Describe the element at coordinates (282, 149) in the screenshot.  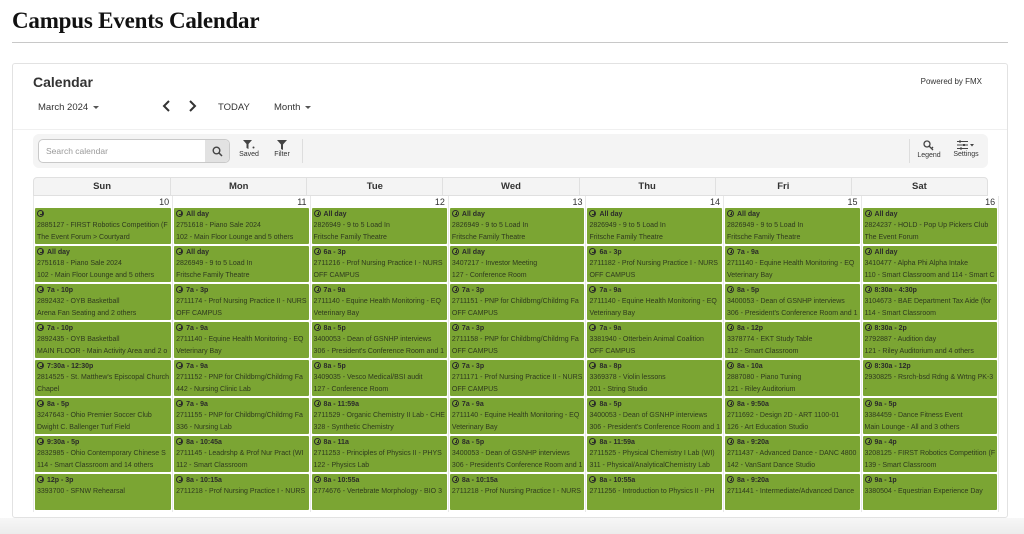
I see `filter-button: Filter` at that location.